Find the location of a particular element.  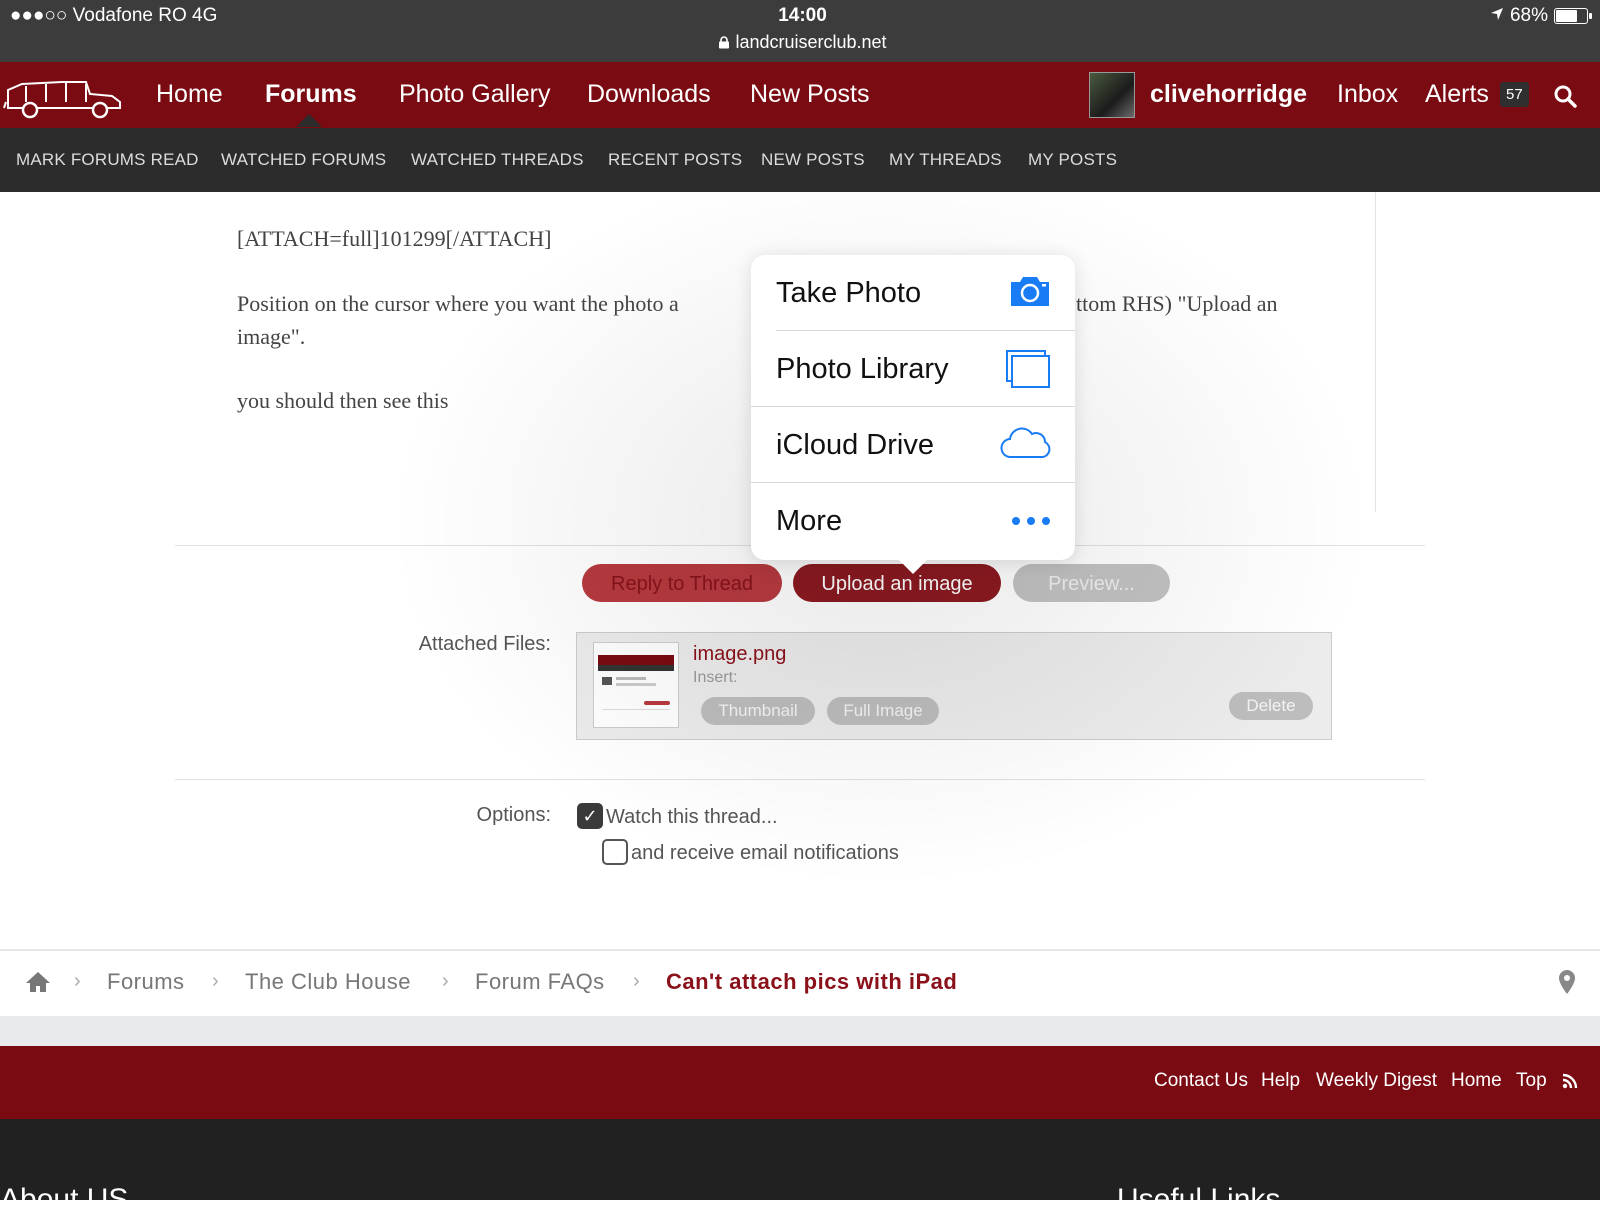

nav-downloads: Downloads is located at coordinates (649, 94).